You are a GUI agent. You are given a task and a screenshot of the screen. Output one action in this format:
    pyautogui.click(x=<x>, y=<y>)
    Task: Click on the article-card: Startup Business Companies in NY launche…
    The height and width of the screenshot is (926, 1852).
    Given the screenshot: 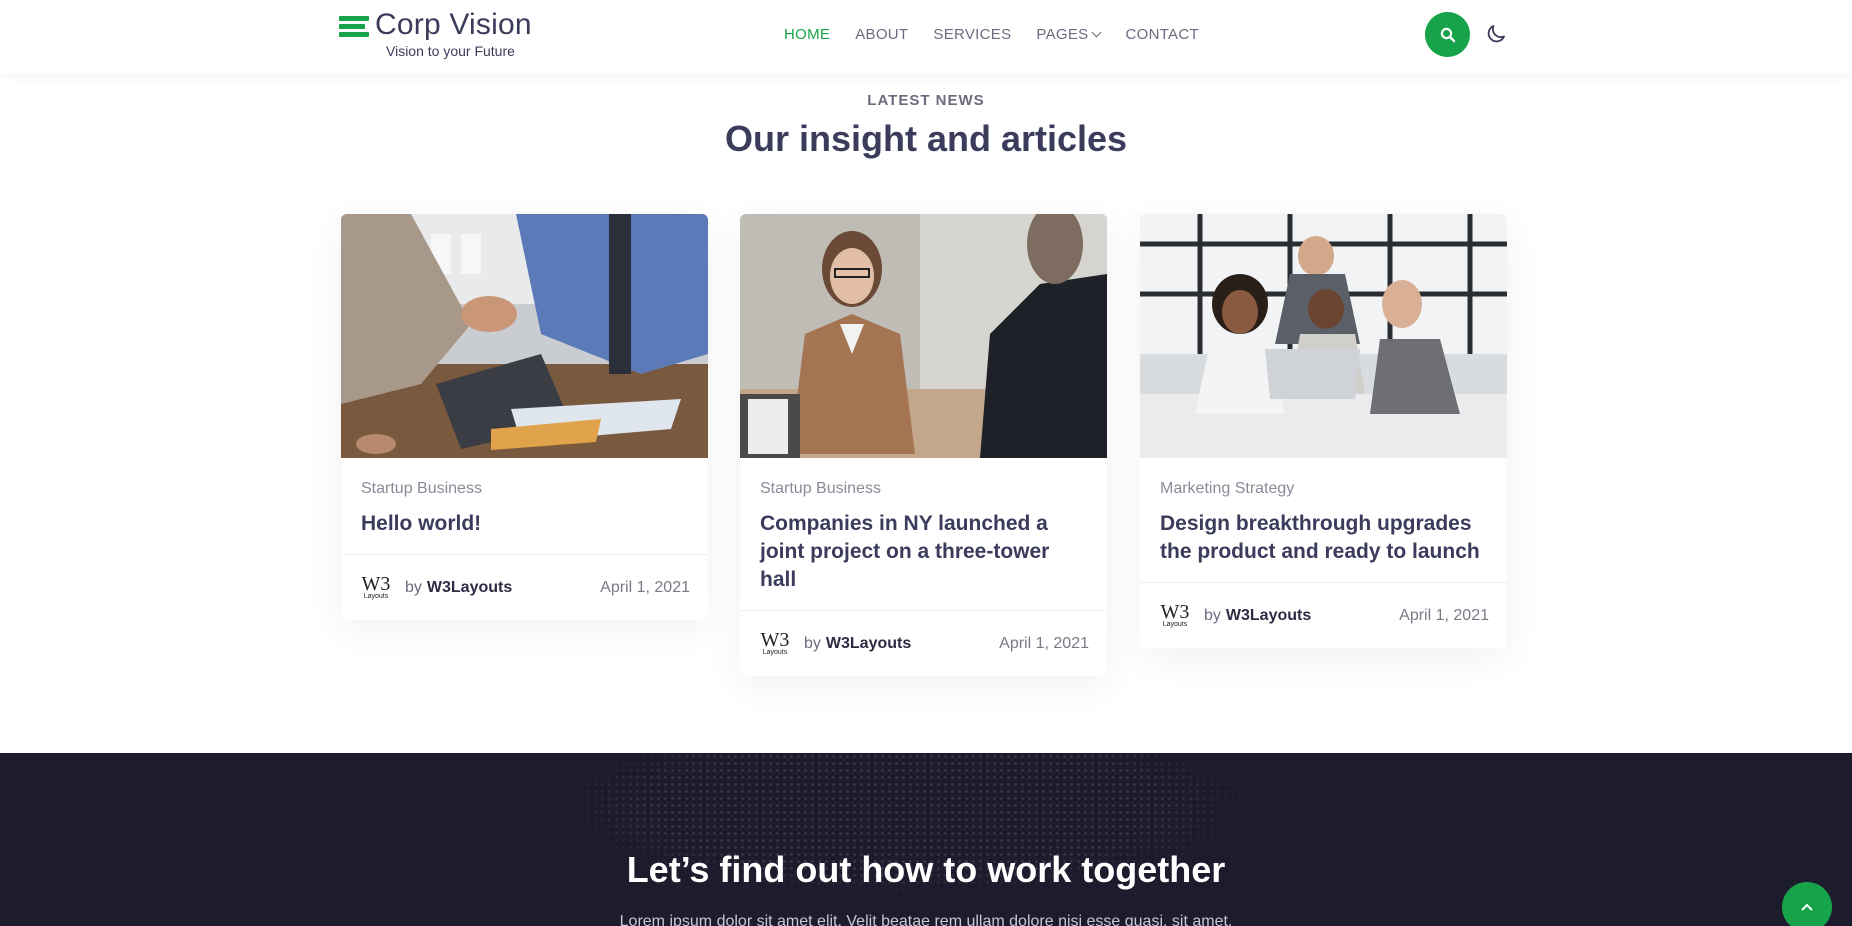 What is the action you would take?
    pyautogui.click(x=923, y=445)
    